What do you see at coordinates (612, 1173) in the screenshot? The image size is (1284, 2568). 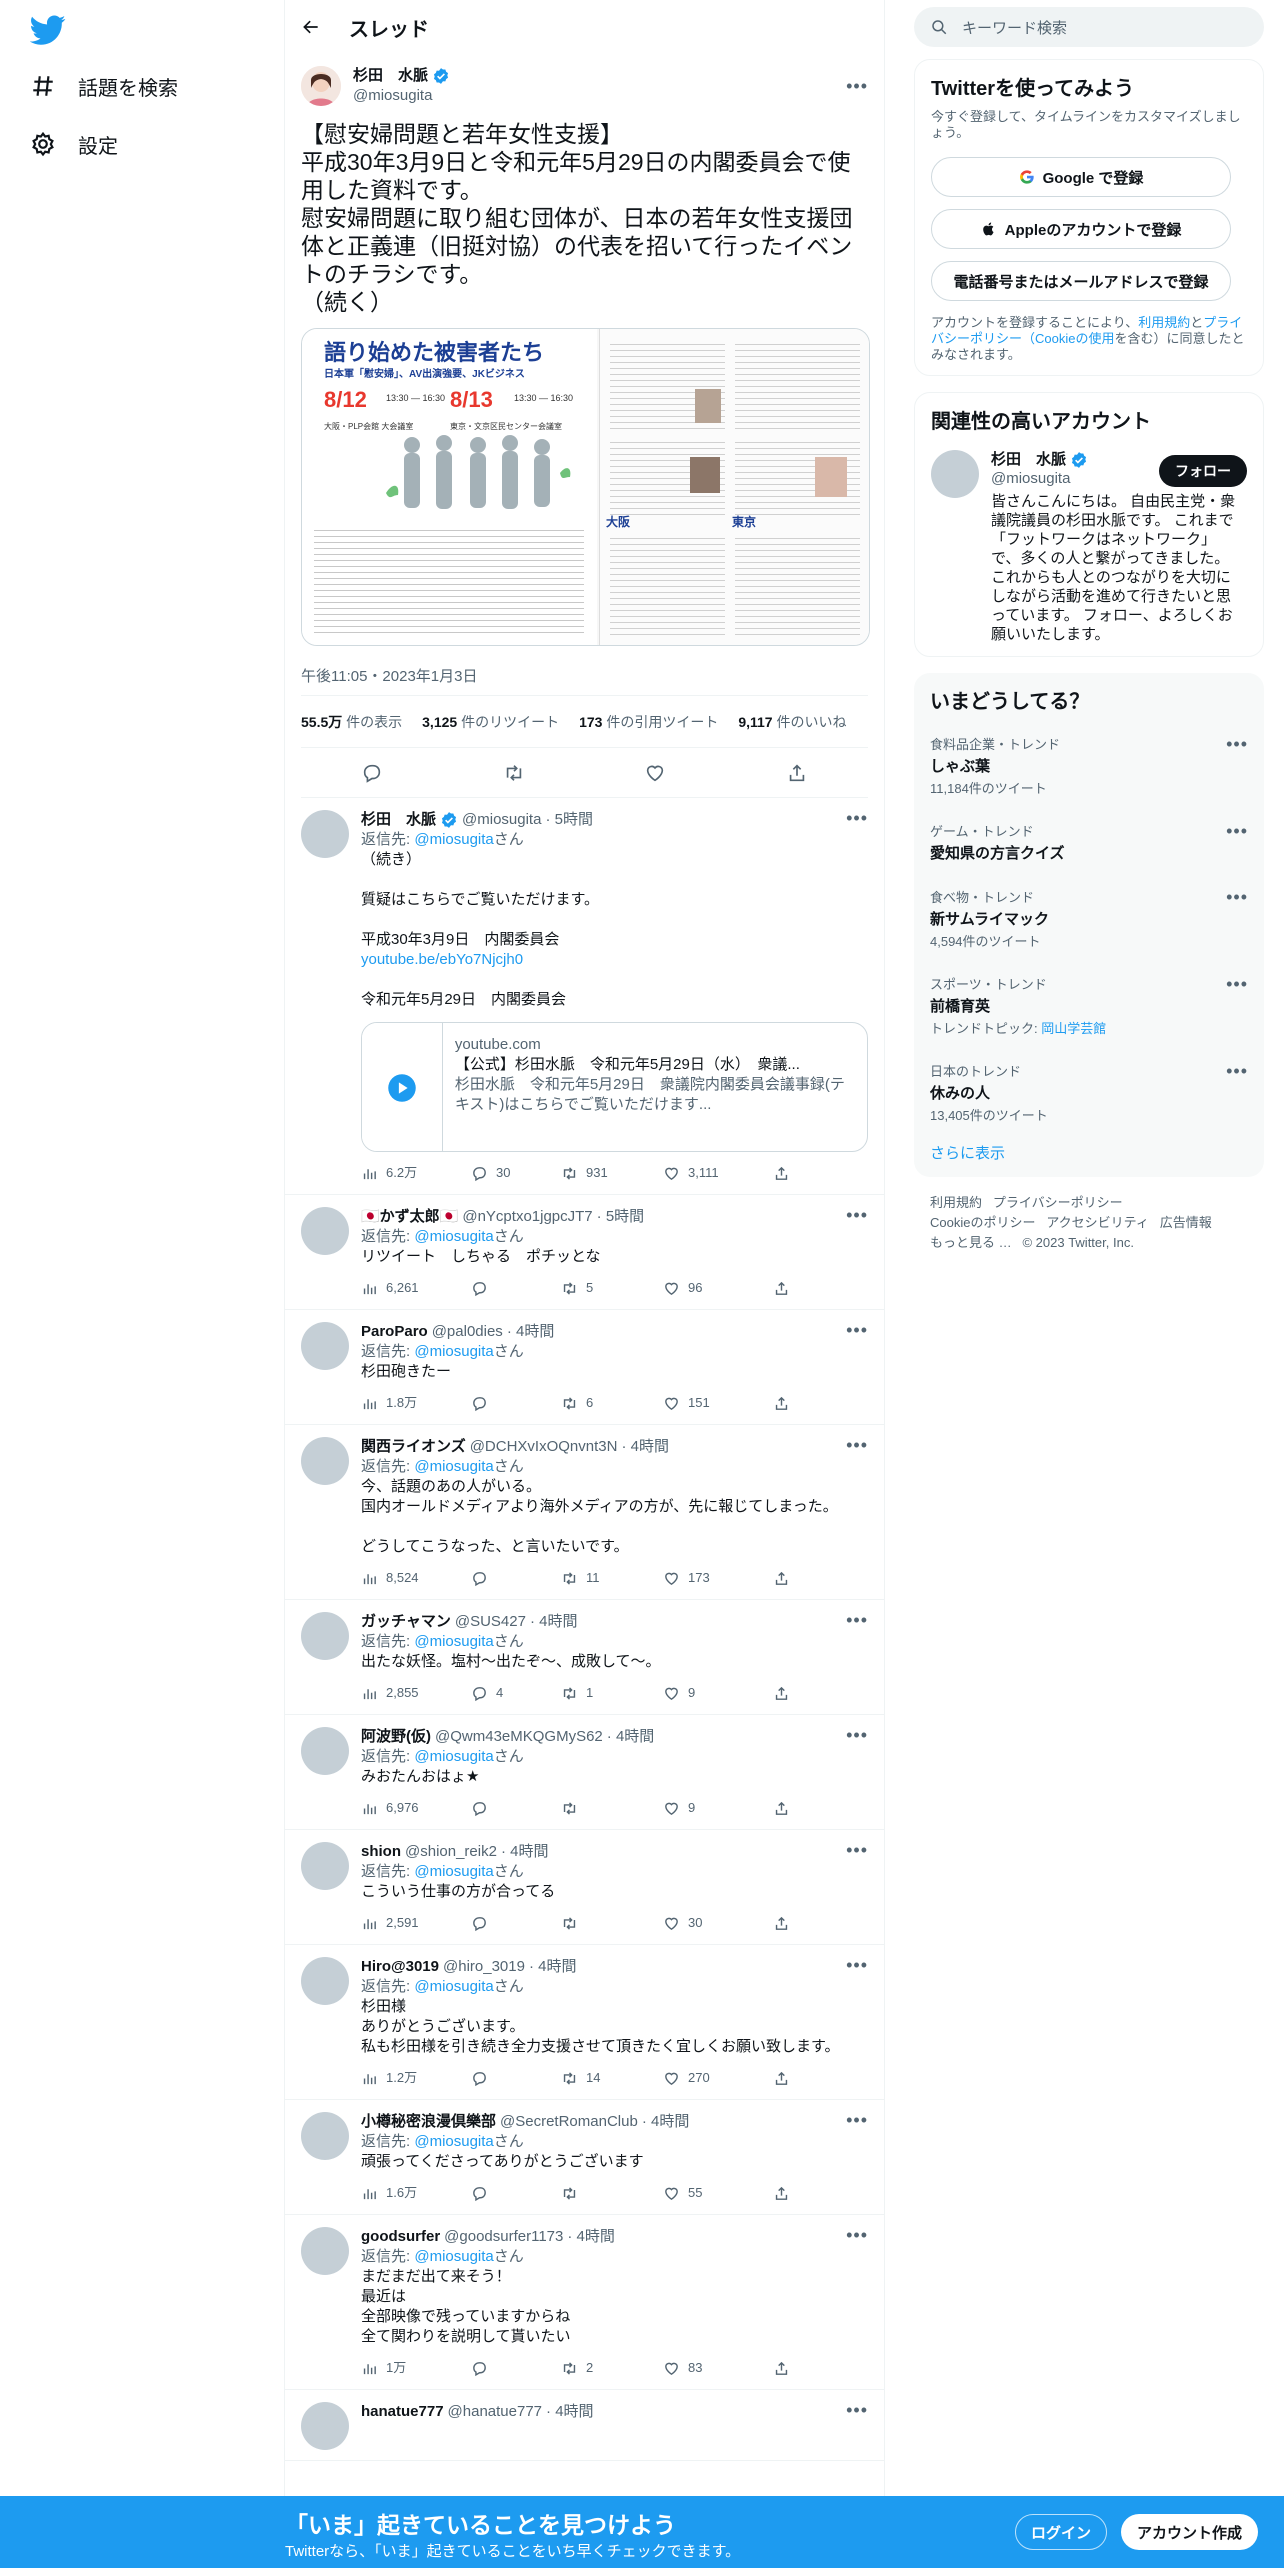 I see `retweet-button: 931` at bounding box center [612, 1173].